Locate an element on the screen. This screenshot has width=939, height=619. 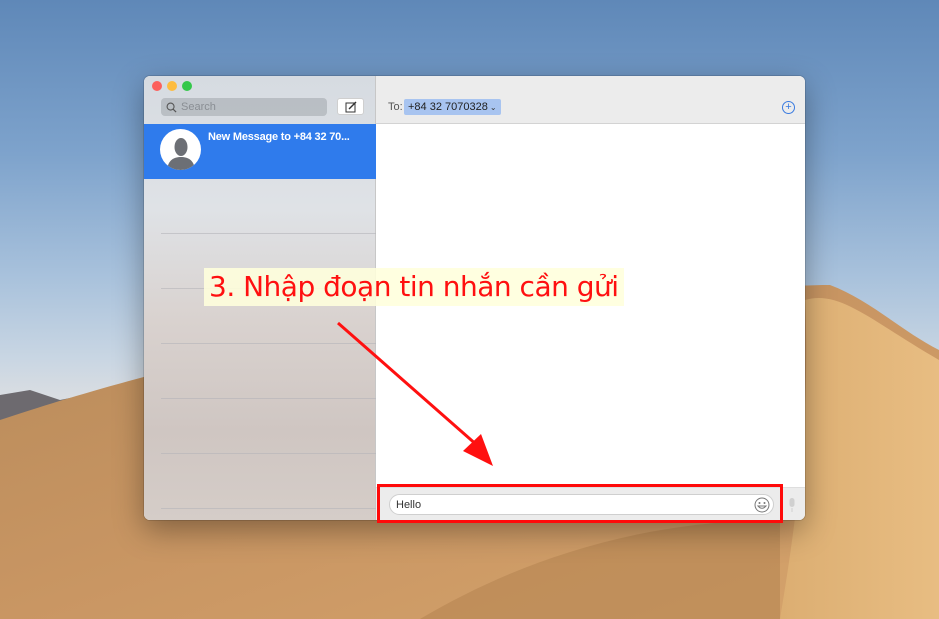
search-field is located at coordinates (244, 107).